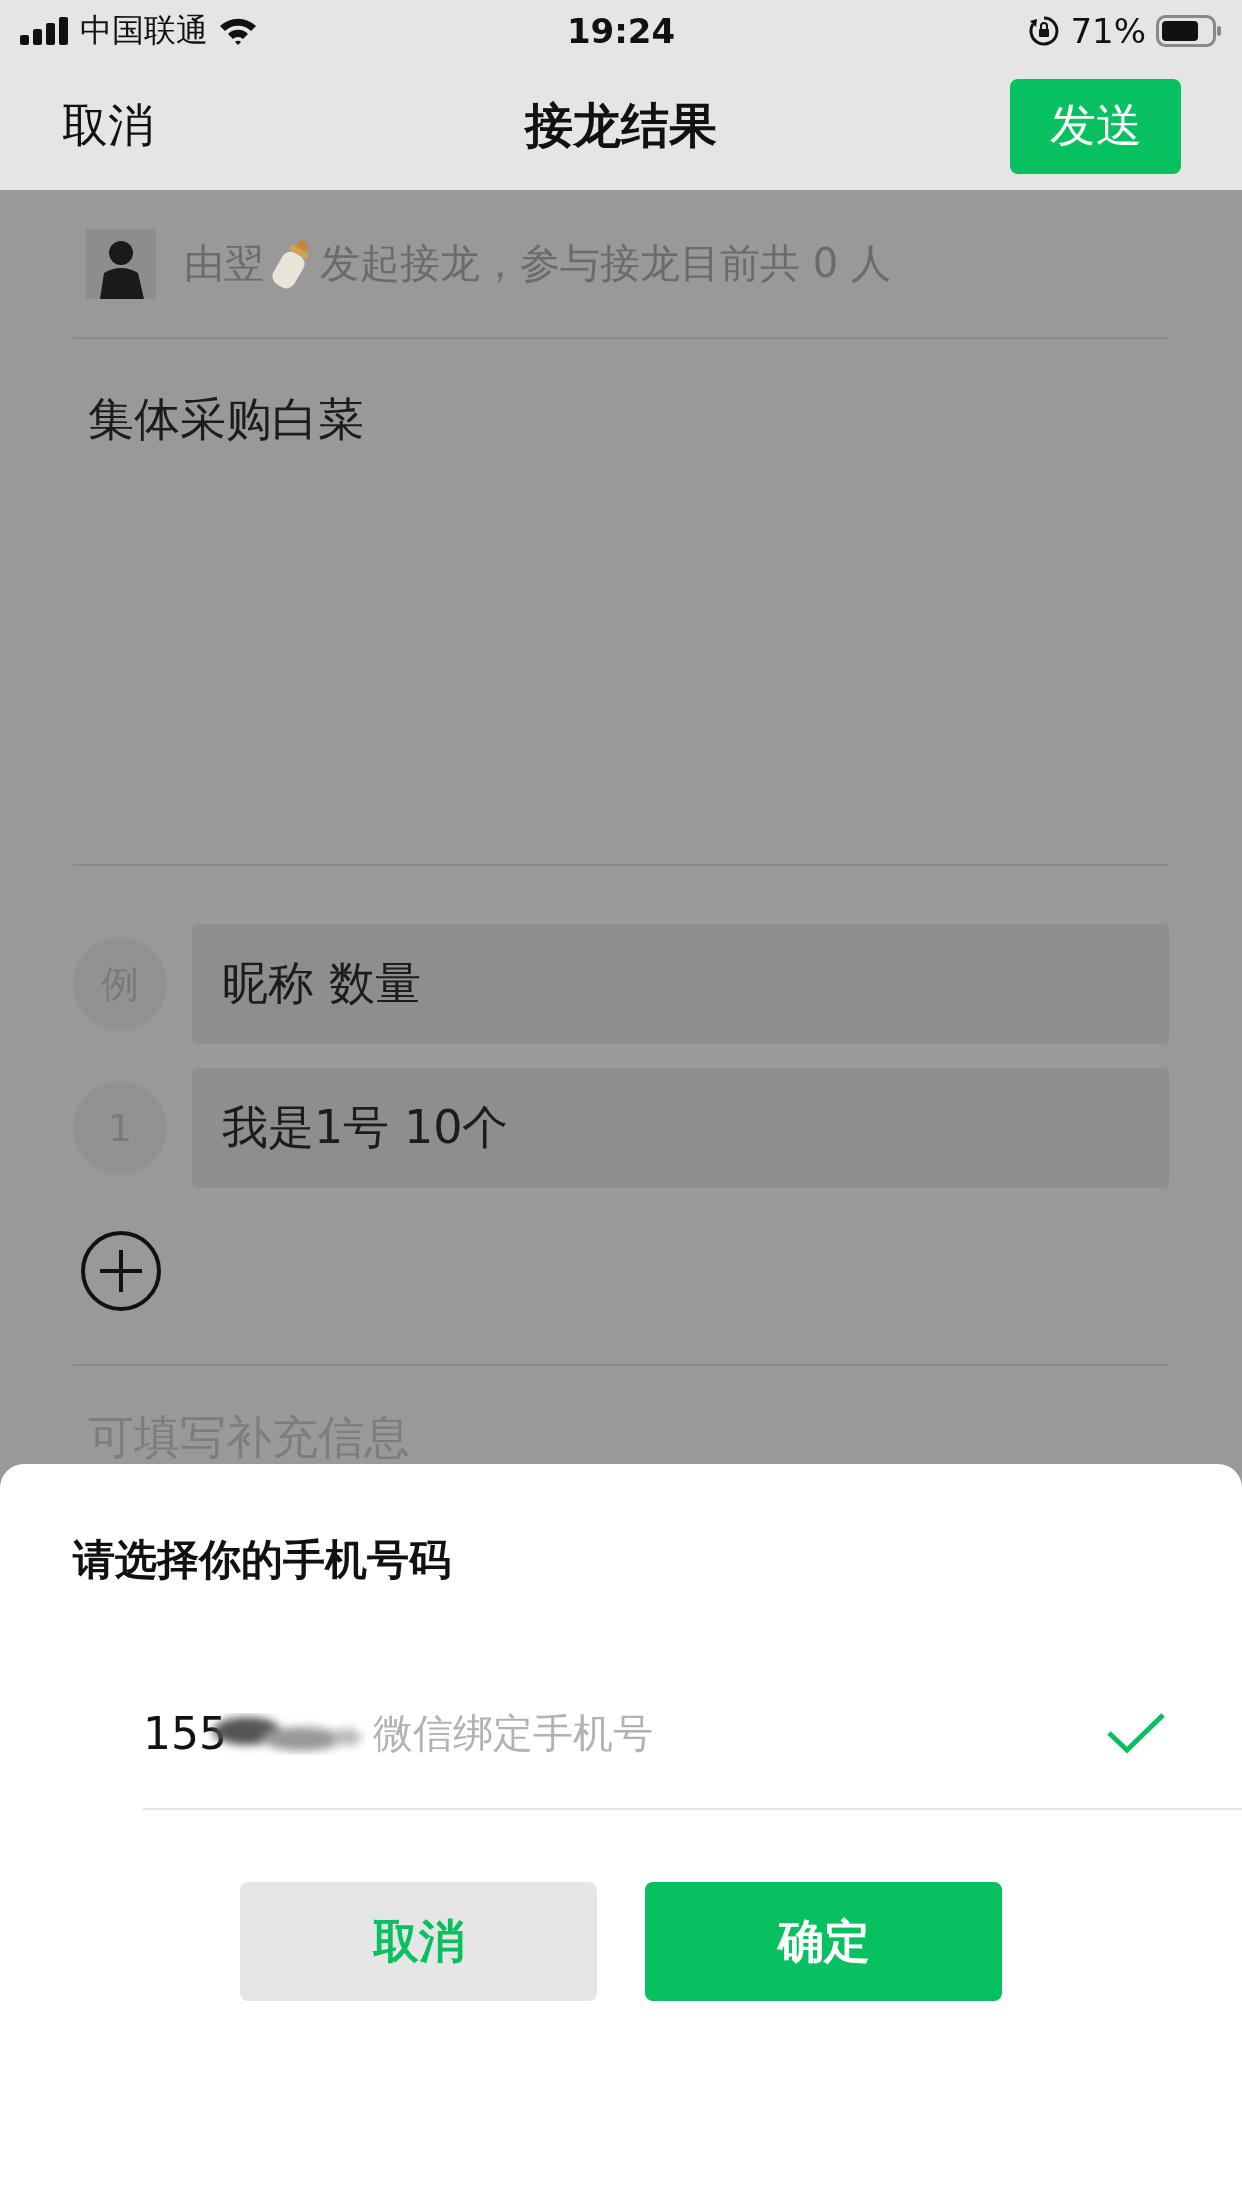 Image resolution: width=1242 pixels, height=2208 pixels. Describe the element at coordinates (692, 1739) in the screenshot. I see `phone-option: 155 微信绑定手机号` at that location.